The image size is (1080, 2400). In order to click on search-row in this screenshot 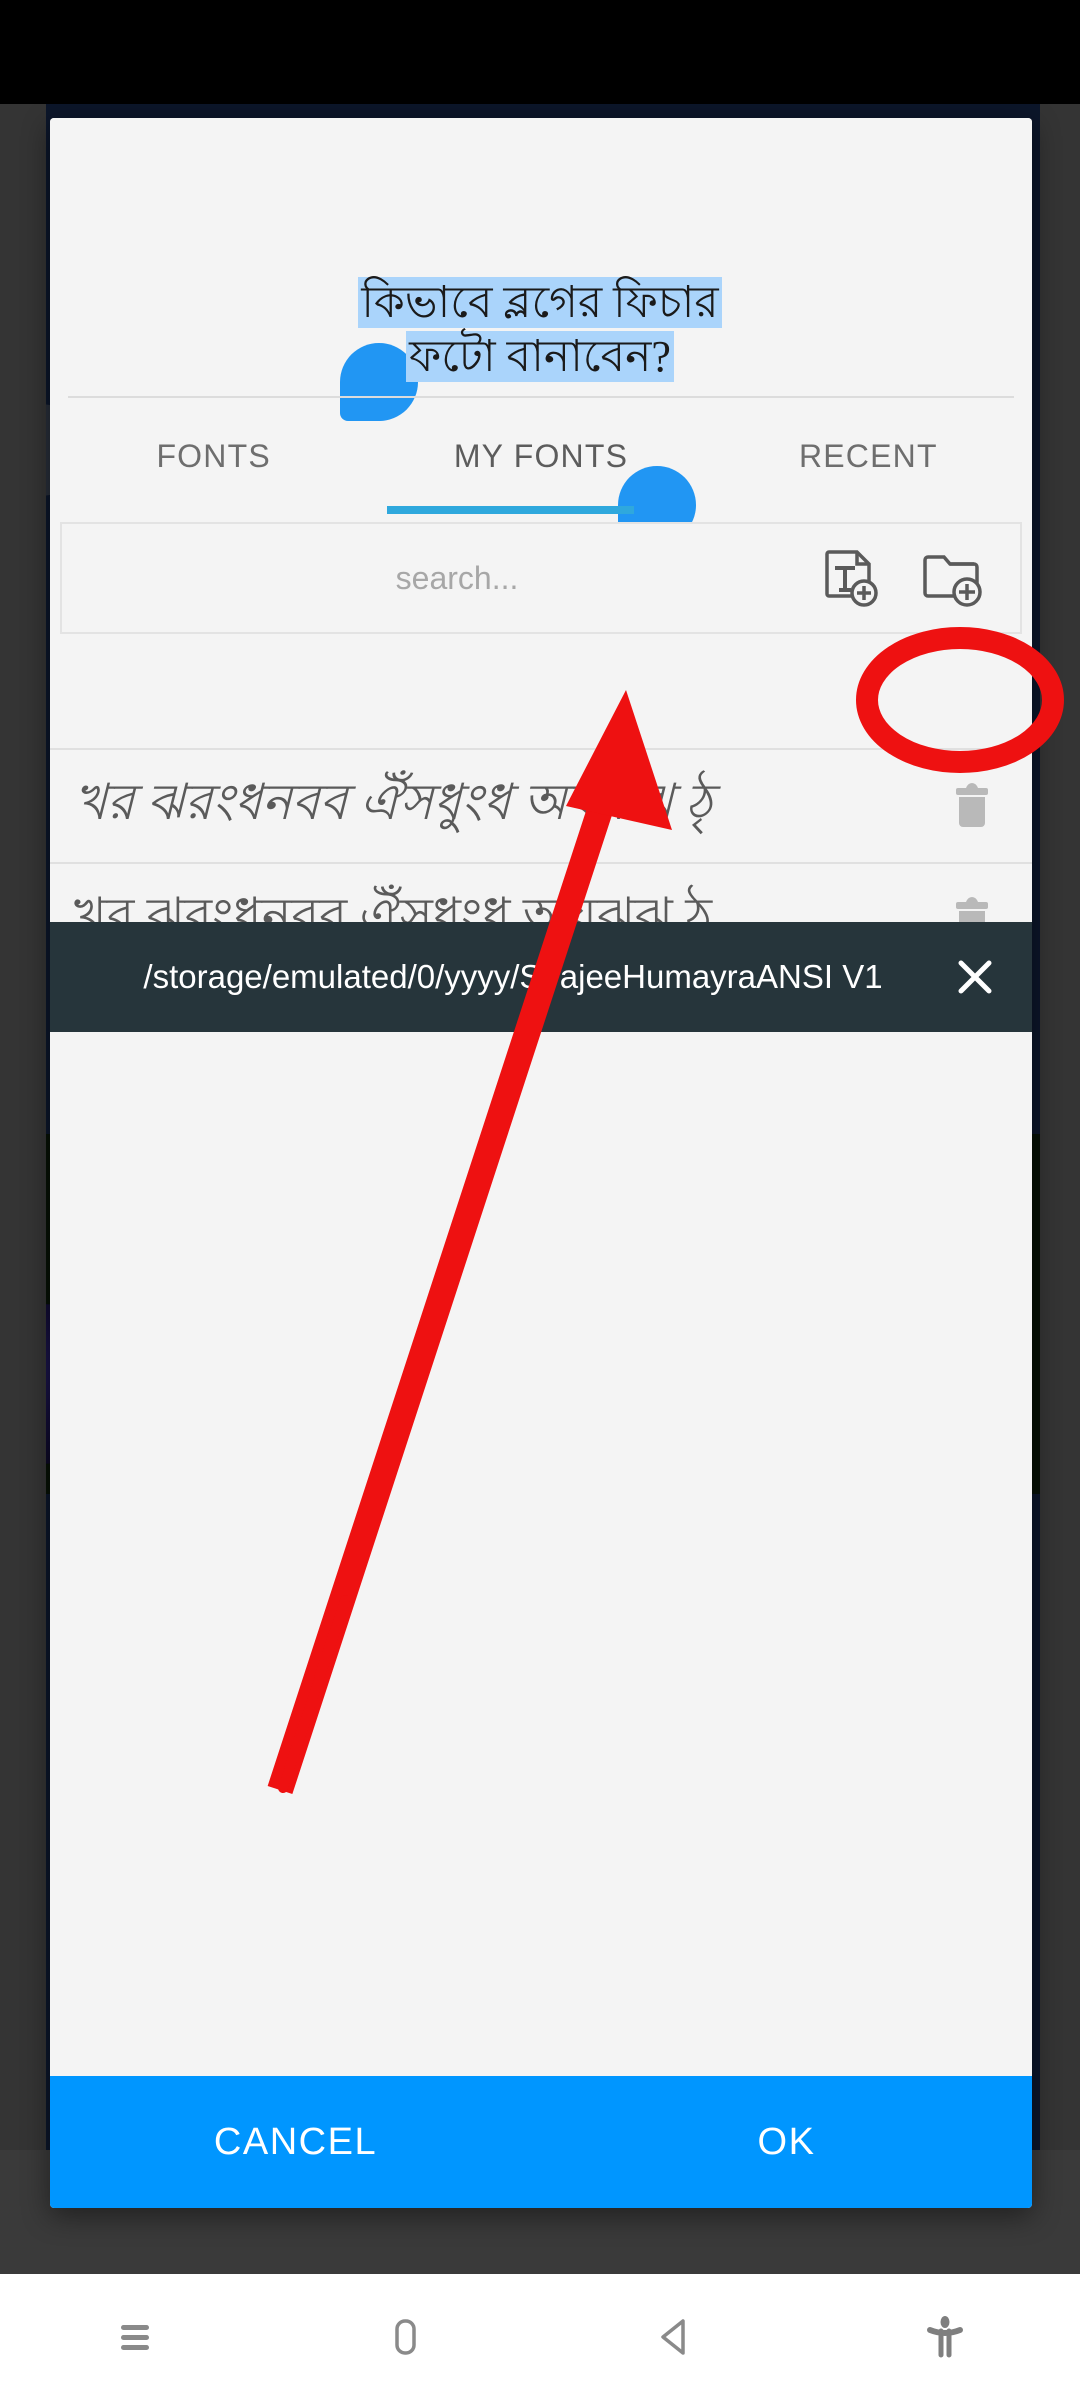, I will do `click(541, 578)`.